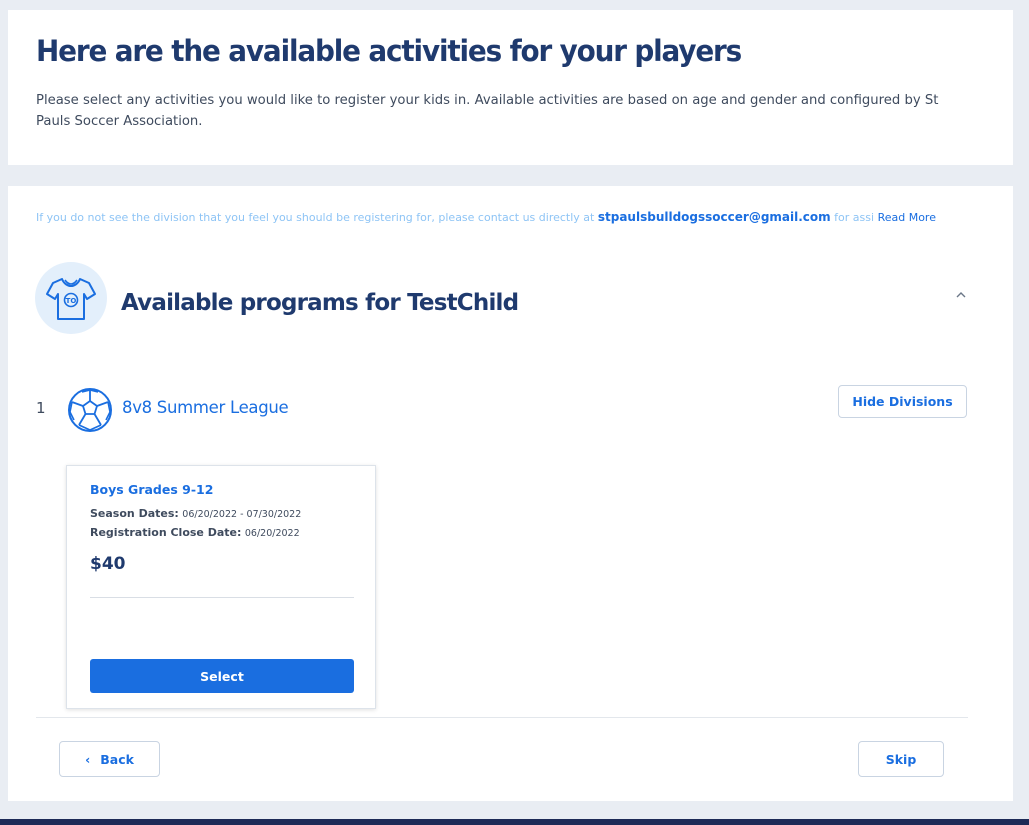 This screenshot has width=1029, height=825. I want to click on season-dates: Season Dates: 06/20/2022 - 07/30/2022, so click(195, 513).